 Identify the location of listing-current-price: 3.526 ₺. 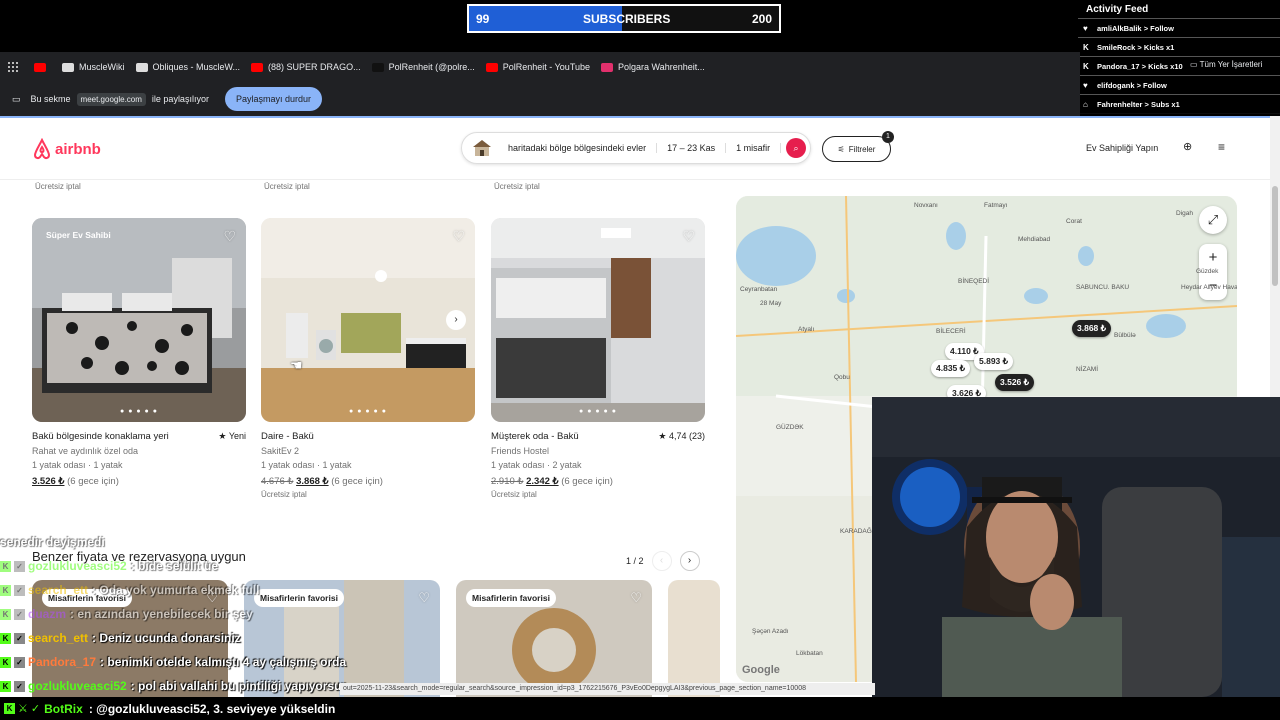
(48, 481).